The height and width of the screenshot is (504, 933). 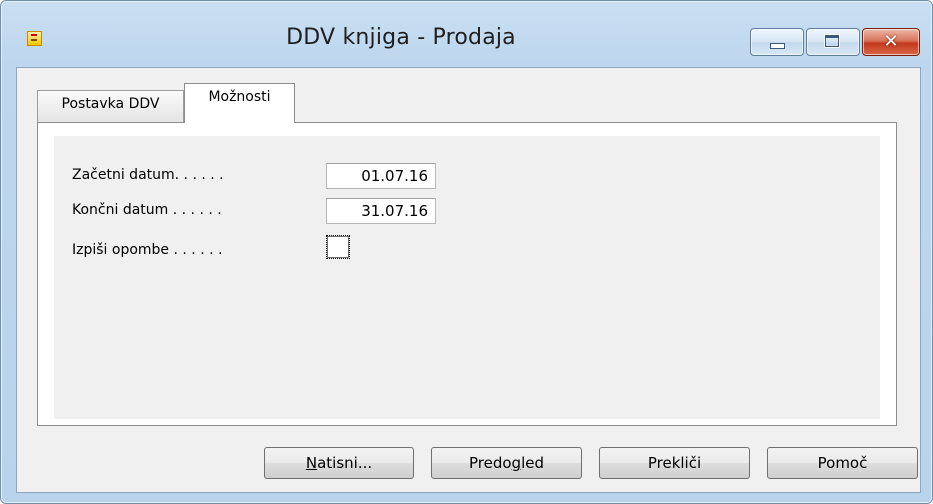 I want to click on minimize-icon, so click(x=777, y=46).